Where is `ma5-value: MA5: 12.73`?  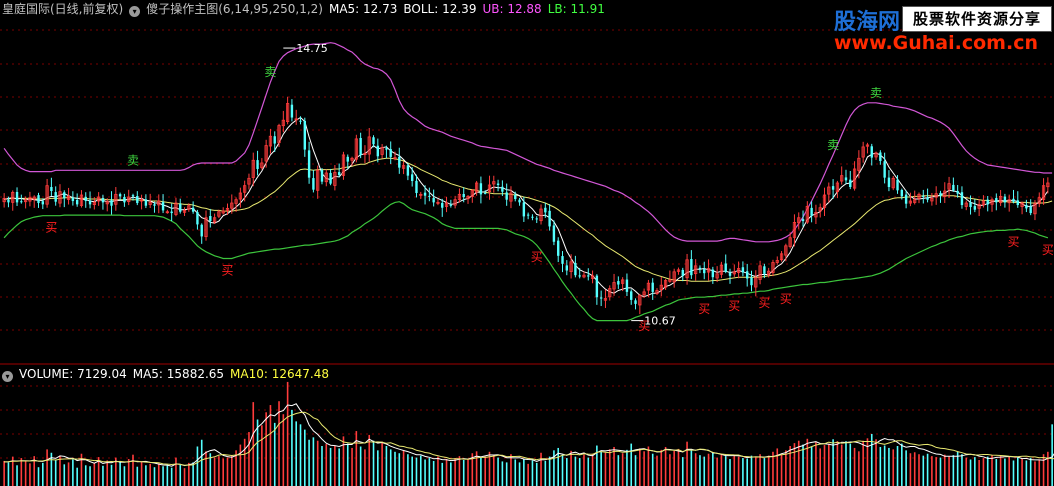
ma5-value: MA5: 12.73 is located at coordinates (363, 9).